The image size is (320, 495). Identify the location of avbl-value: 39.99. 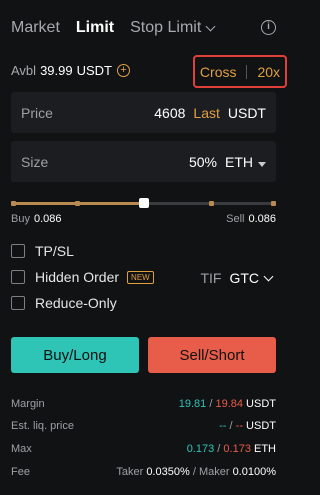
(56, 70).